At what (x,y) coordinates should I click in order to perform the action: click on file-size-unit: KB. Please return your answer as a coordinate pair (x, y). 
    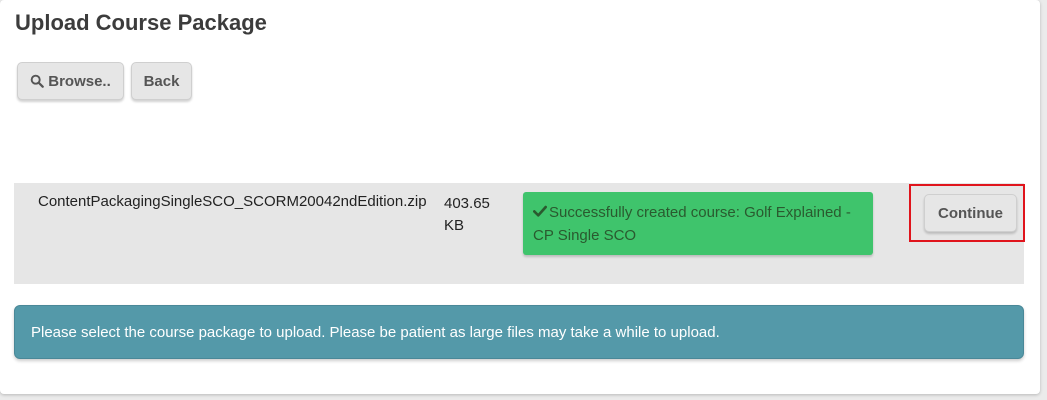
    Looking at the image, I should click on (454, 225).